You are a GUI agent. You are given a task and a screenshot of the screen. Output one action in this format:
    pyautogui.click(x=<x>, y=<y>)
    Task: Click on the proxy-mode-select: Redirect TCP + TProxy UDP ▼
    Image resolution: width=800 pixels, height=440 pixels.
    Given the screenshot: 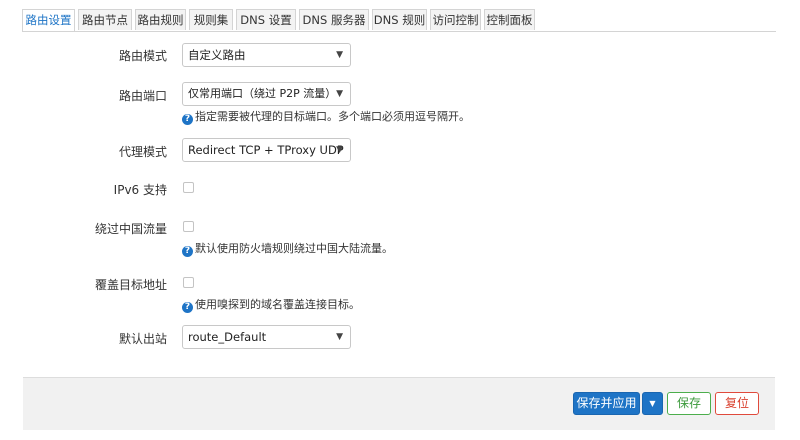 What is the action you would take?
    pyautogui.click(x=266, y=150)
    